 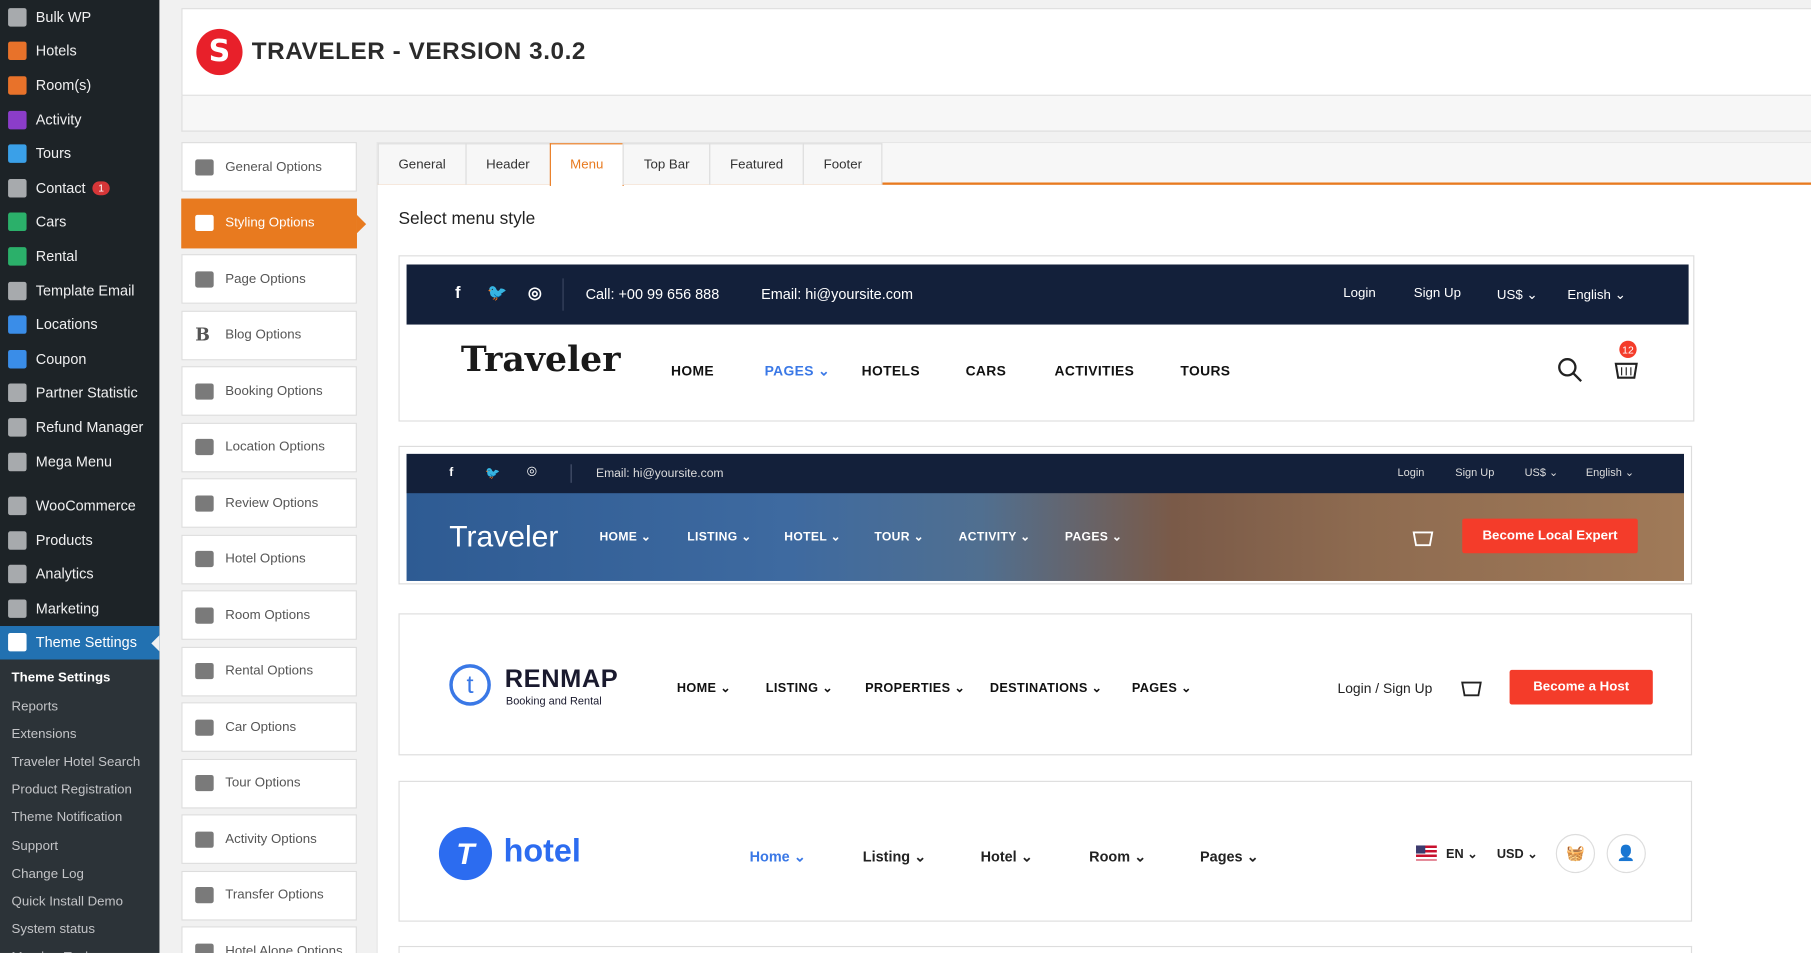 What do you see at coordinates (79, 678) in the screenshot?
I see `submenu-item-theme-settings: Theme Settings` at bounding box center [79, 678].